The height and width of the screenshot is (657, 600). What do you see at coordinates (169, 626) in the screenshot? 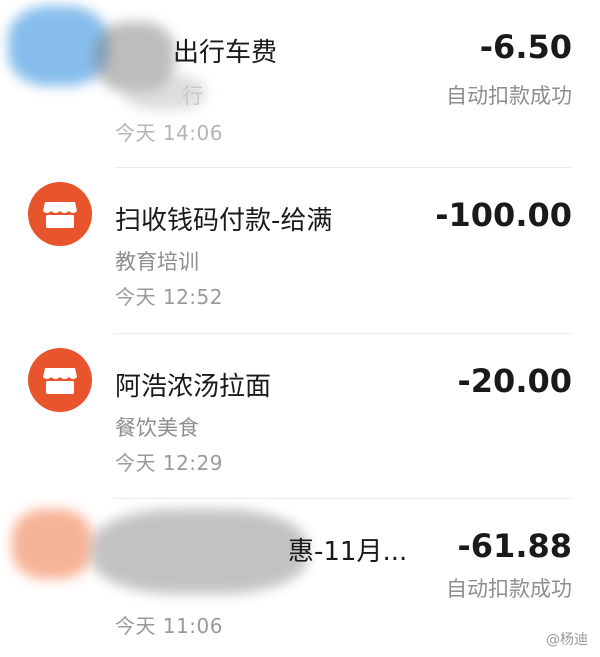
I see `transaction-time: 今天 11:06` at bounding box center [169, 626].